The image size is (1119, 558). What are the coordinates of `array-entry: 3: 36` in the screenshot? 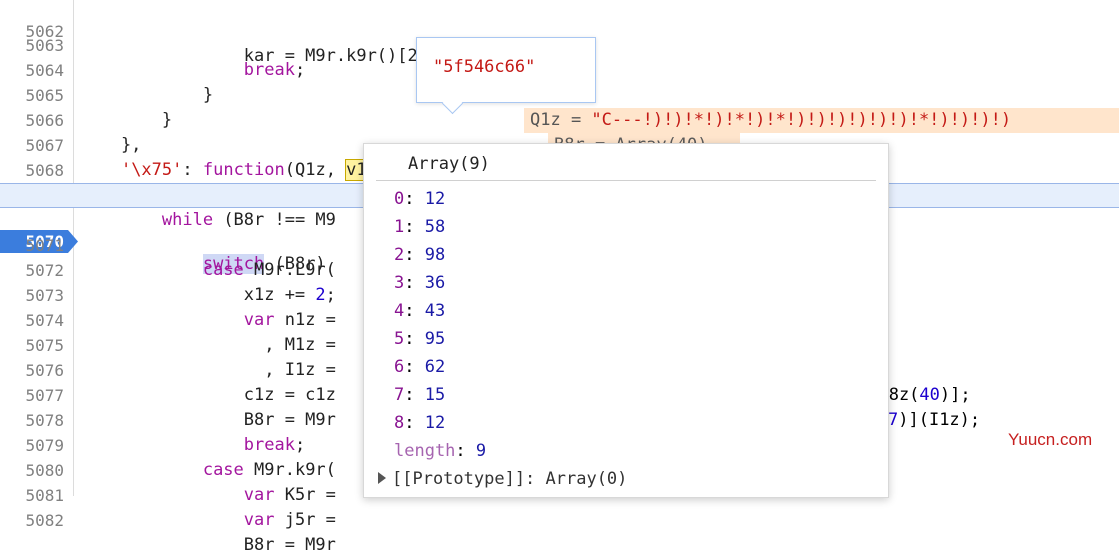 It's located at (419, 283).